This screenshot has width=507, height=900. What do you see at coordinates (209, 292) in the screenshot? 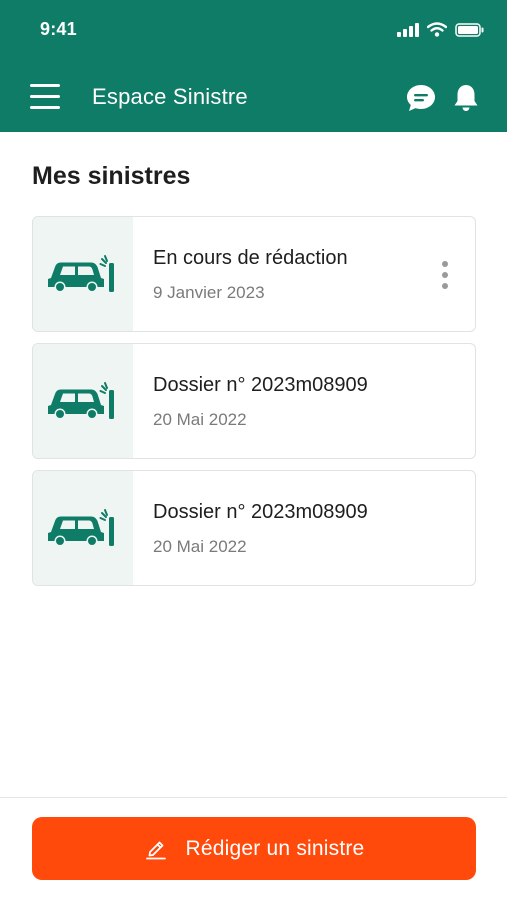
I see `claim-date: 9 Janvier 2023` at bounding box center [209, 292].